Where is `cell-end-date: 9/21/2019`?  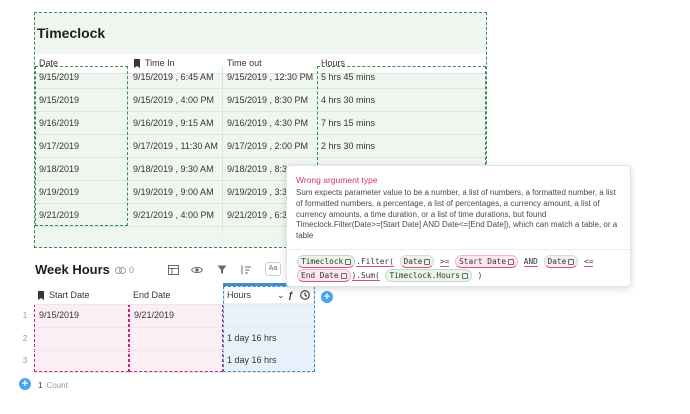 cell-end-date: 9/21/2019 is located at coordinates (154, 315).